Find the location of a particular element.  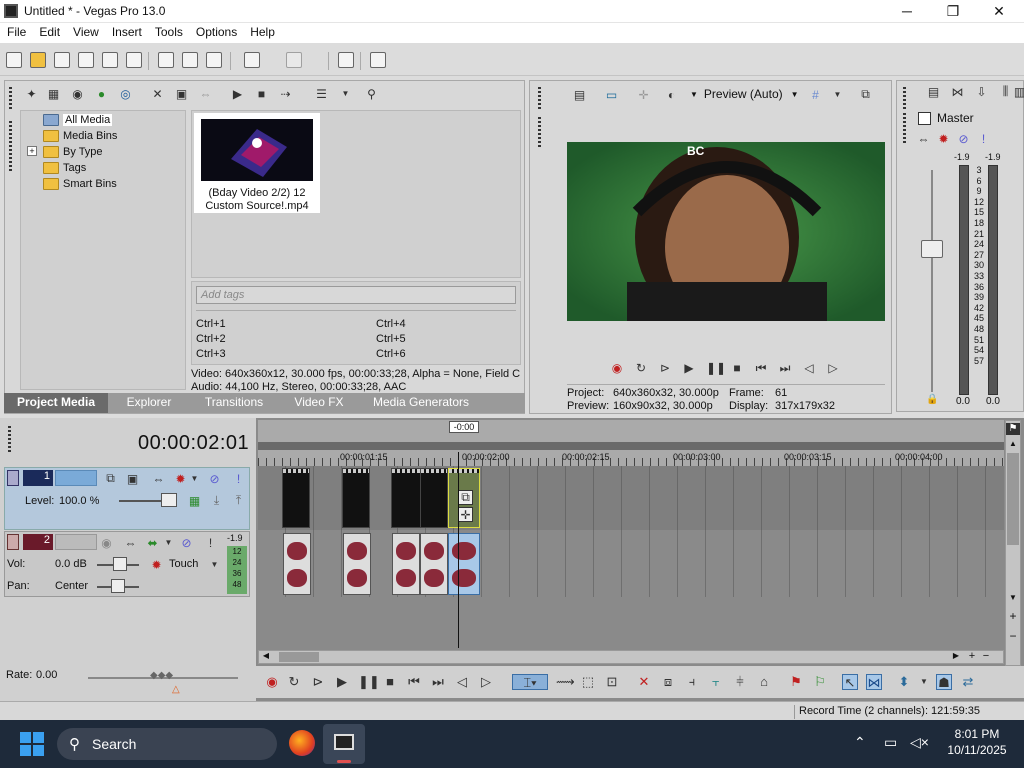

go-to-end-icon: ⏭ is located at coordinates (438, 682).